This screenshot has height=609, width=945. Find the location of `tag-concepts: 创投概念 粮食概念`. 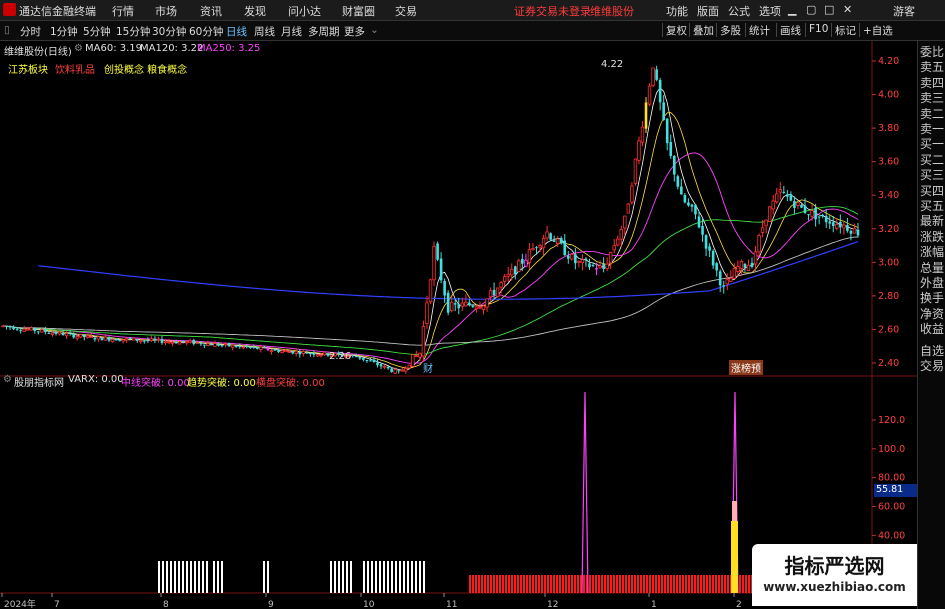

tag-concepts: 创投概念 粮食概念 is located at coordinates (145, 68).